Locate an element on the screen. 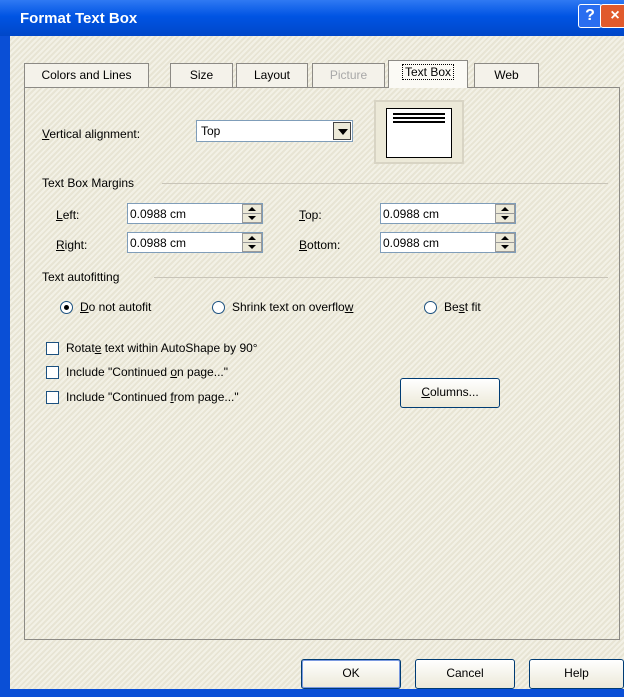 The width and height of the screenshot is (624, 697). top-margin-label: Top: is located at coordinates (310, 215).